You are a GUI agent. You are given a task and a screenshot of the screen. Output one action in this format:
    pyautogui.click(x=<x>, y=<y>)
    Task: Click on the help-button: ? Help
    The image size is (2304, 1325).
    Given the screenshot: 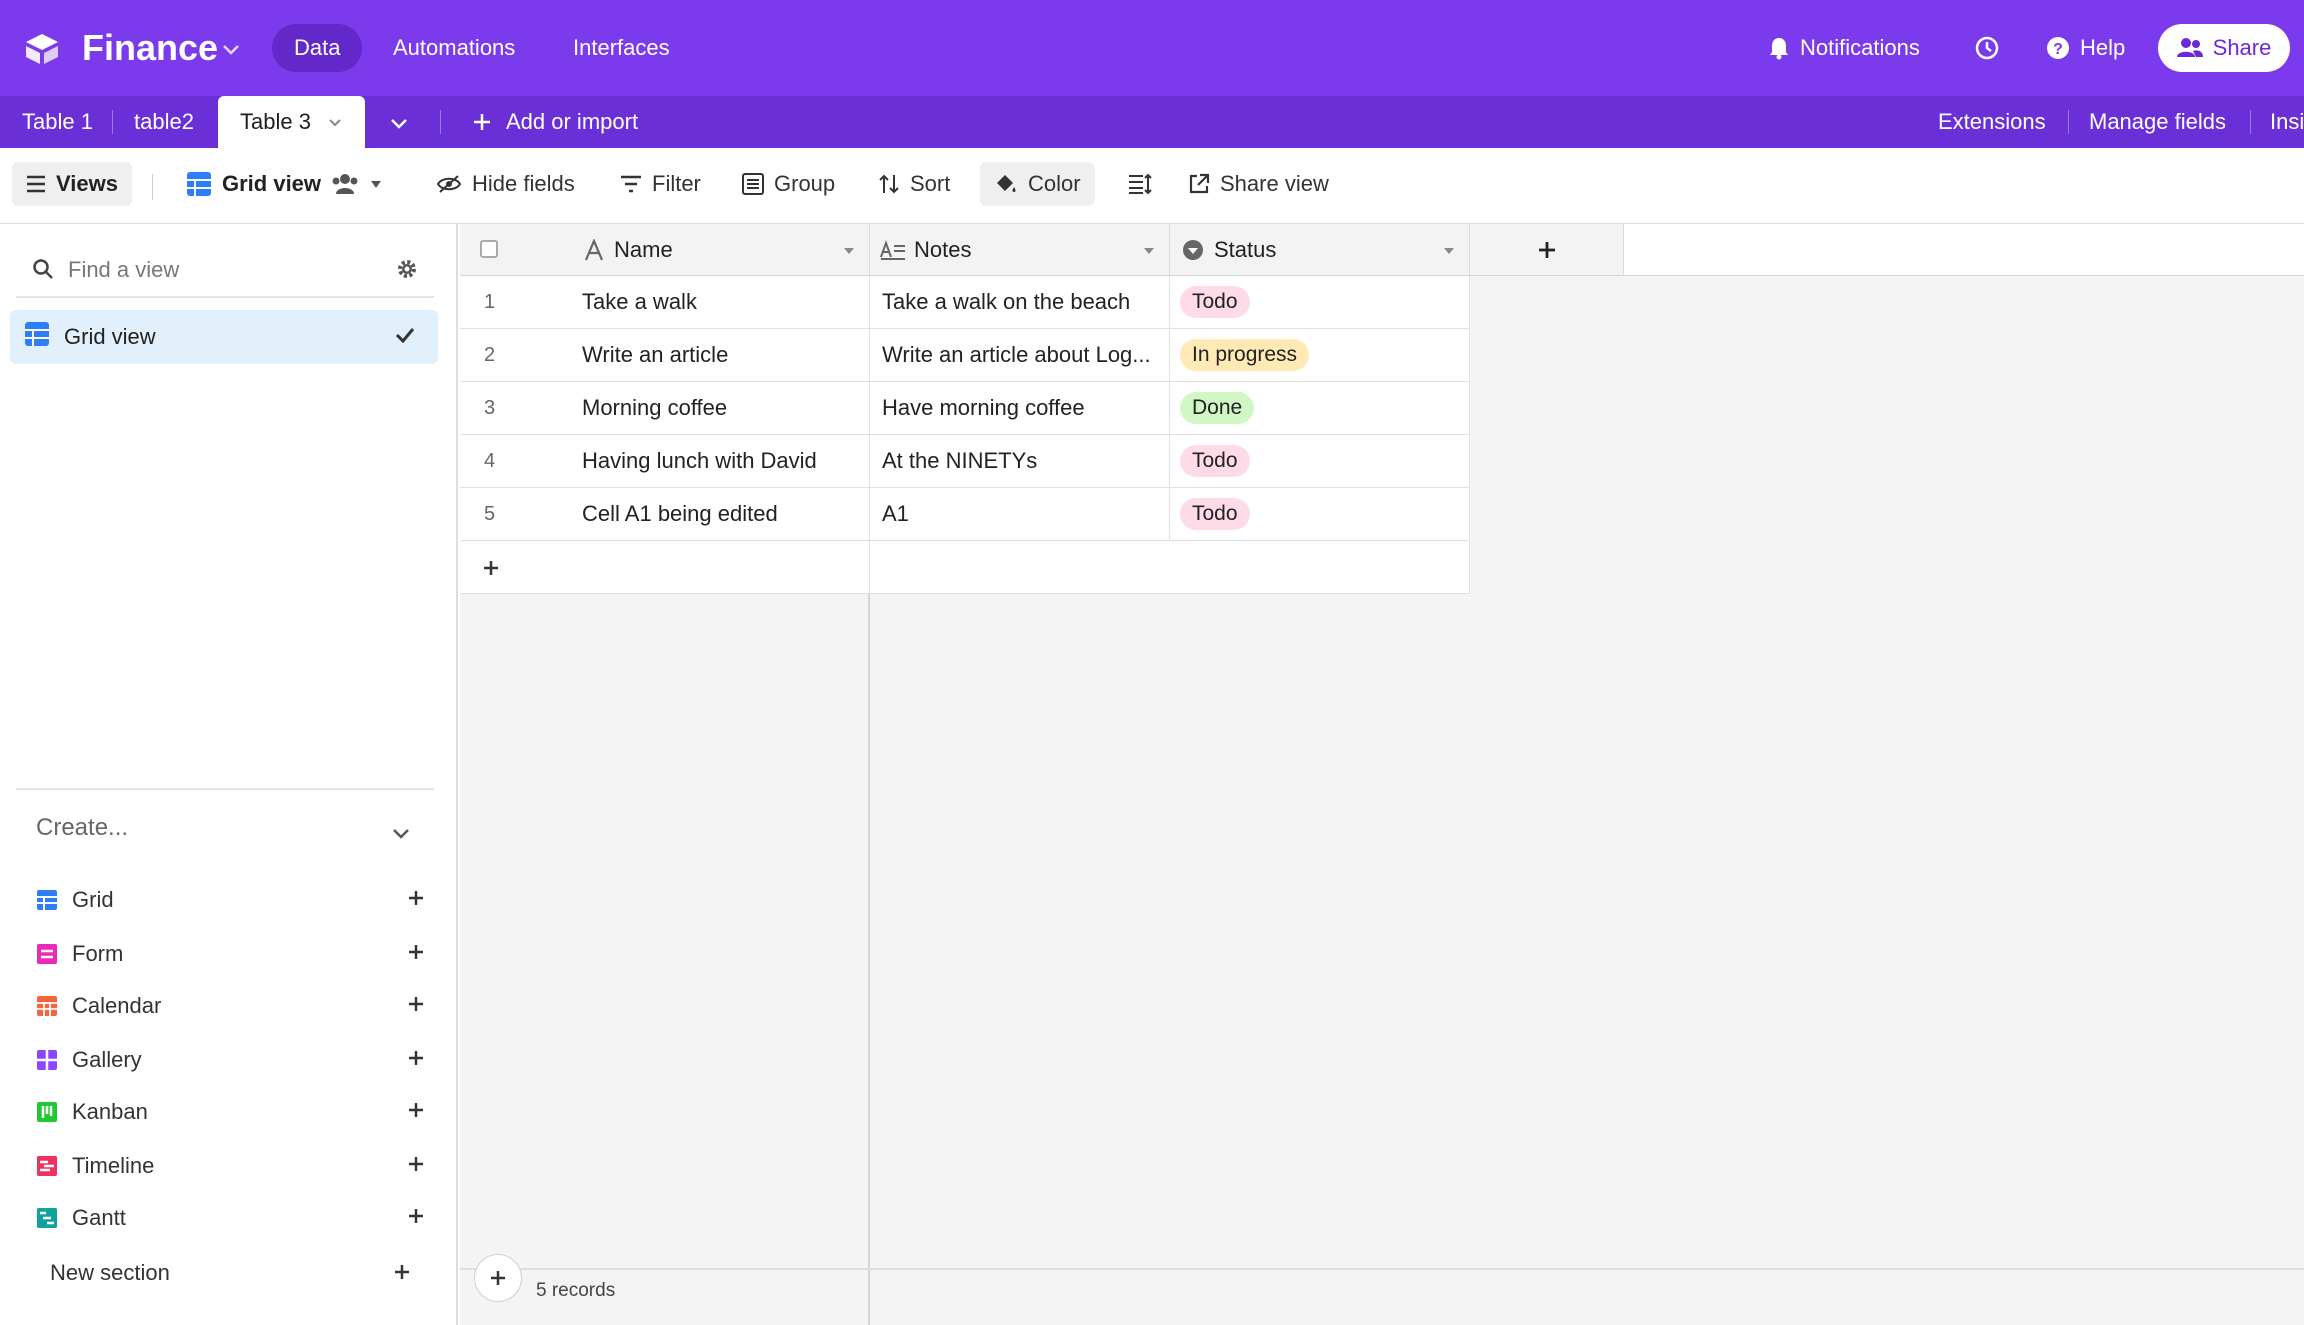 What is the action you would take?
    pyautogui.click(x=2085, y=48)
    